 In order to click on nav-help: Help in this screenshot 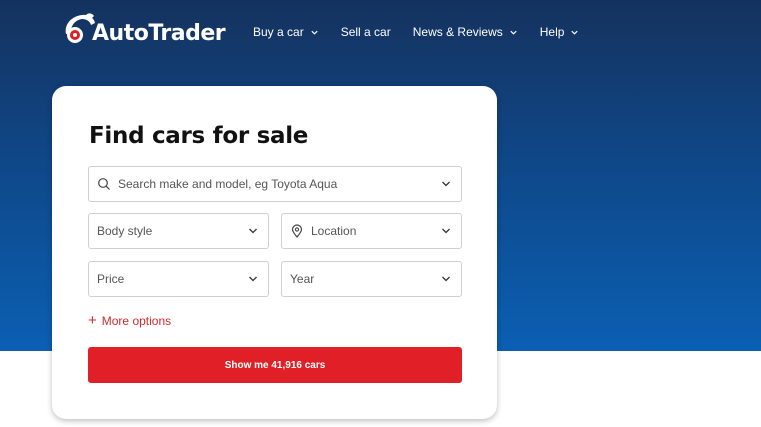, I will do `click(560, 32)`.